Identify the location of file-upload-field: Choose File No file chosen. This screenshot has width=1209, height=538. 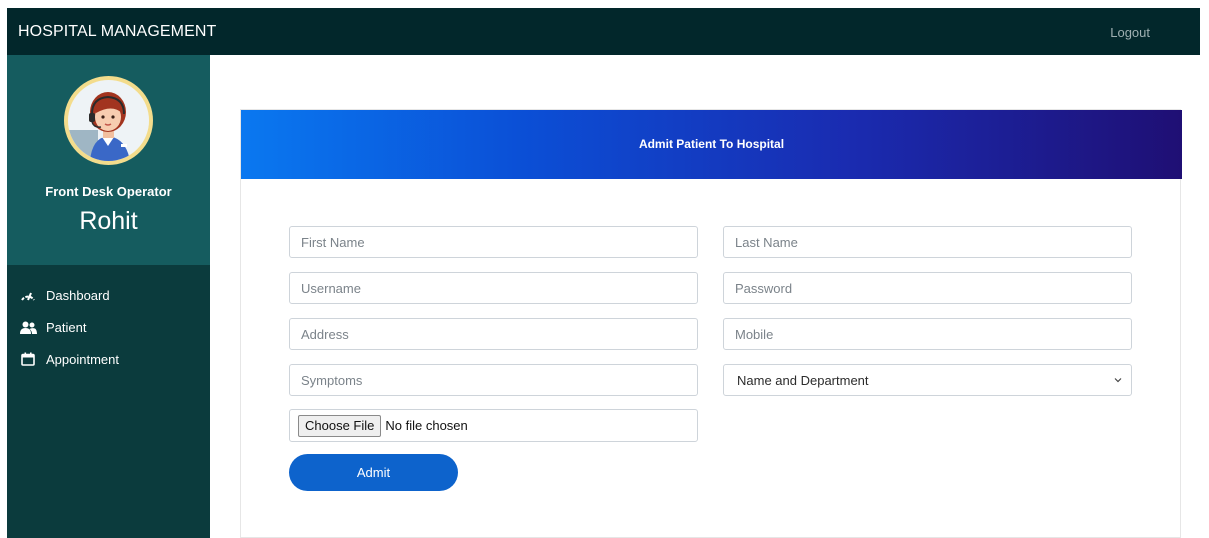
(493, 425).